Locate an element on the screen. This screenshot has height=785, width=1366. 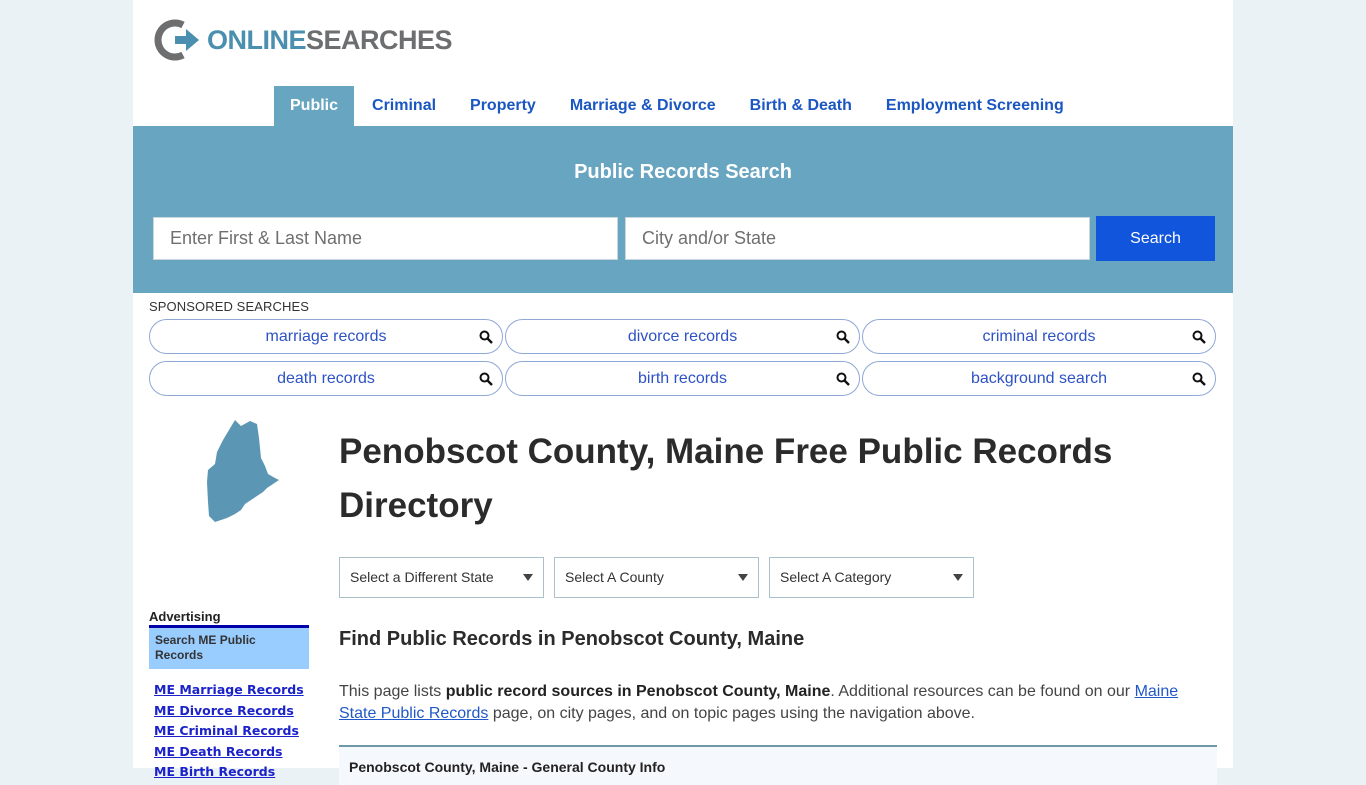
pill-label: death records is located at coordinates (326, 378).